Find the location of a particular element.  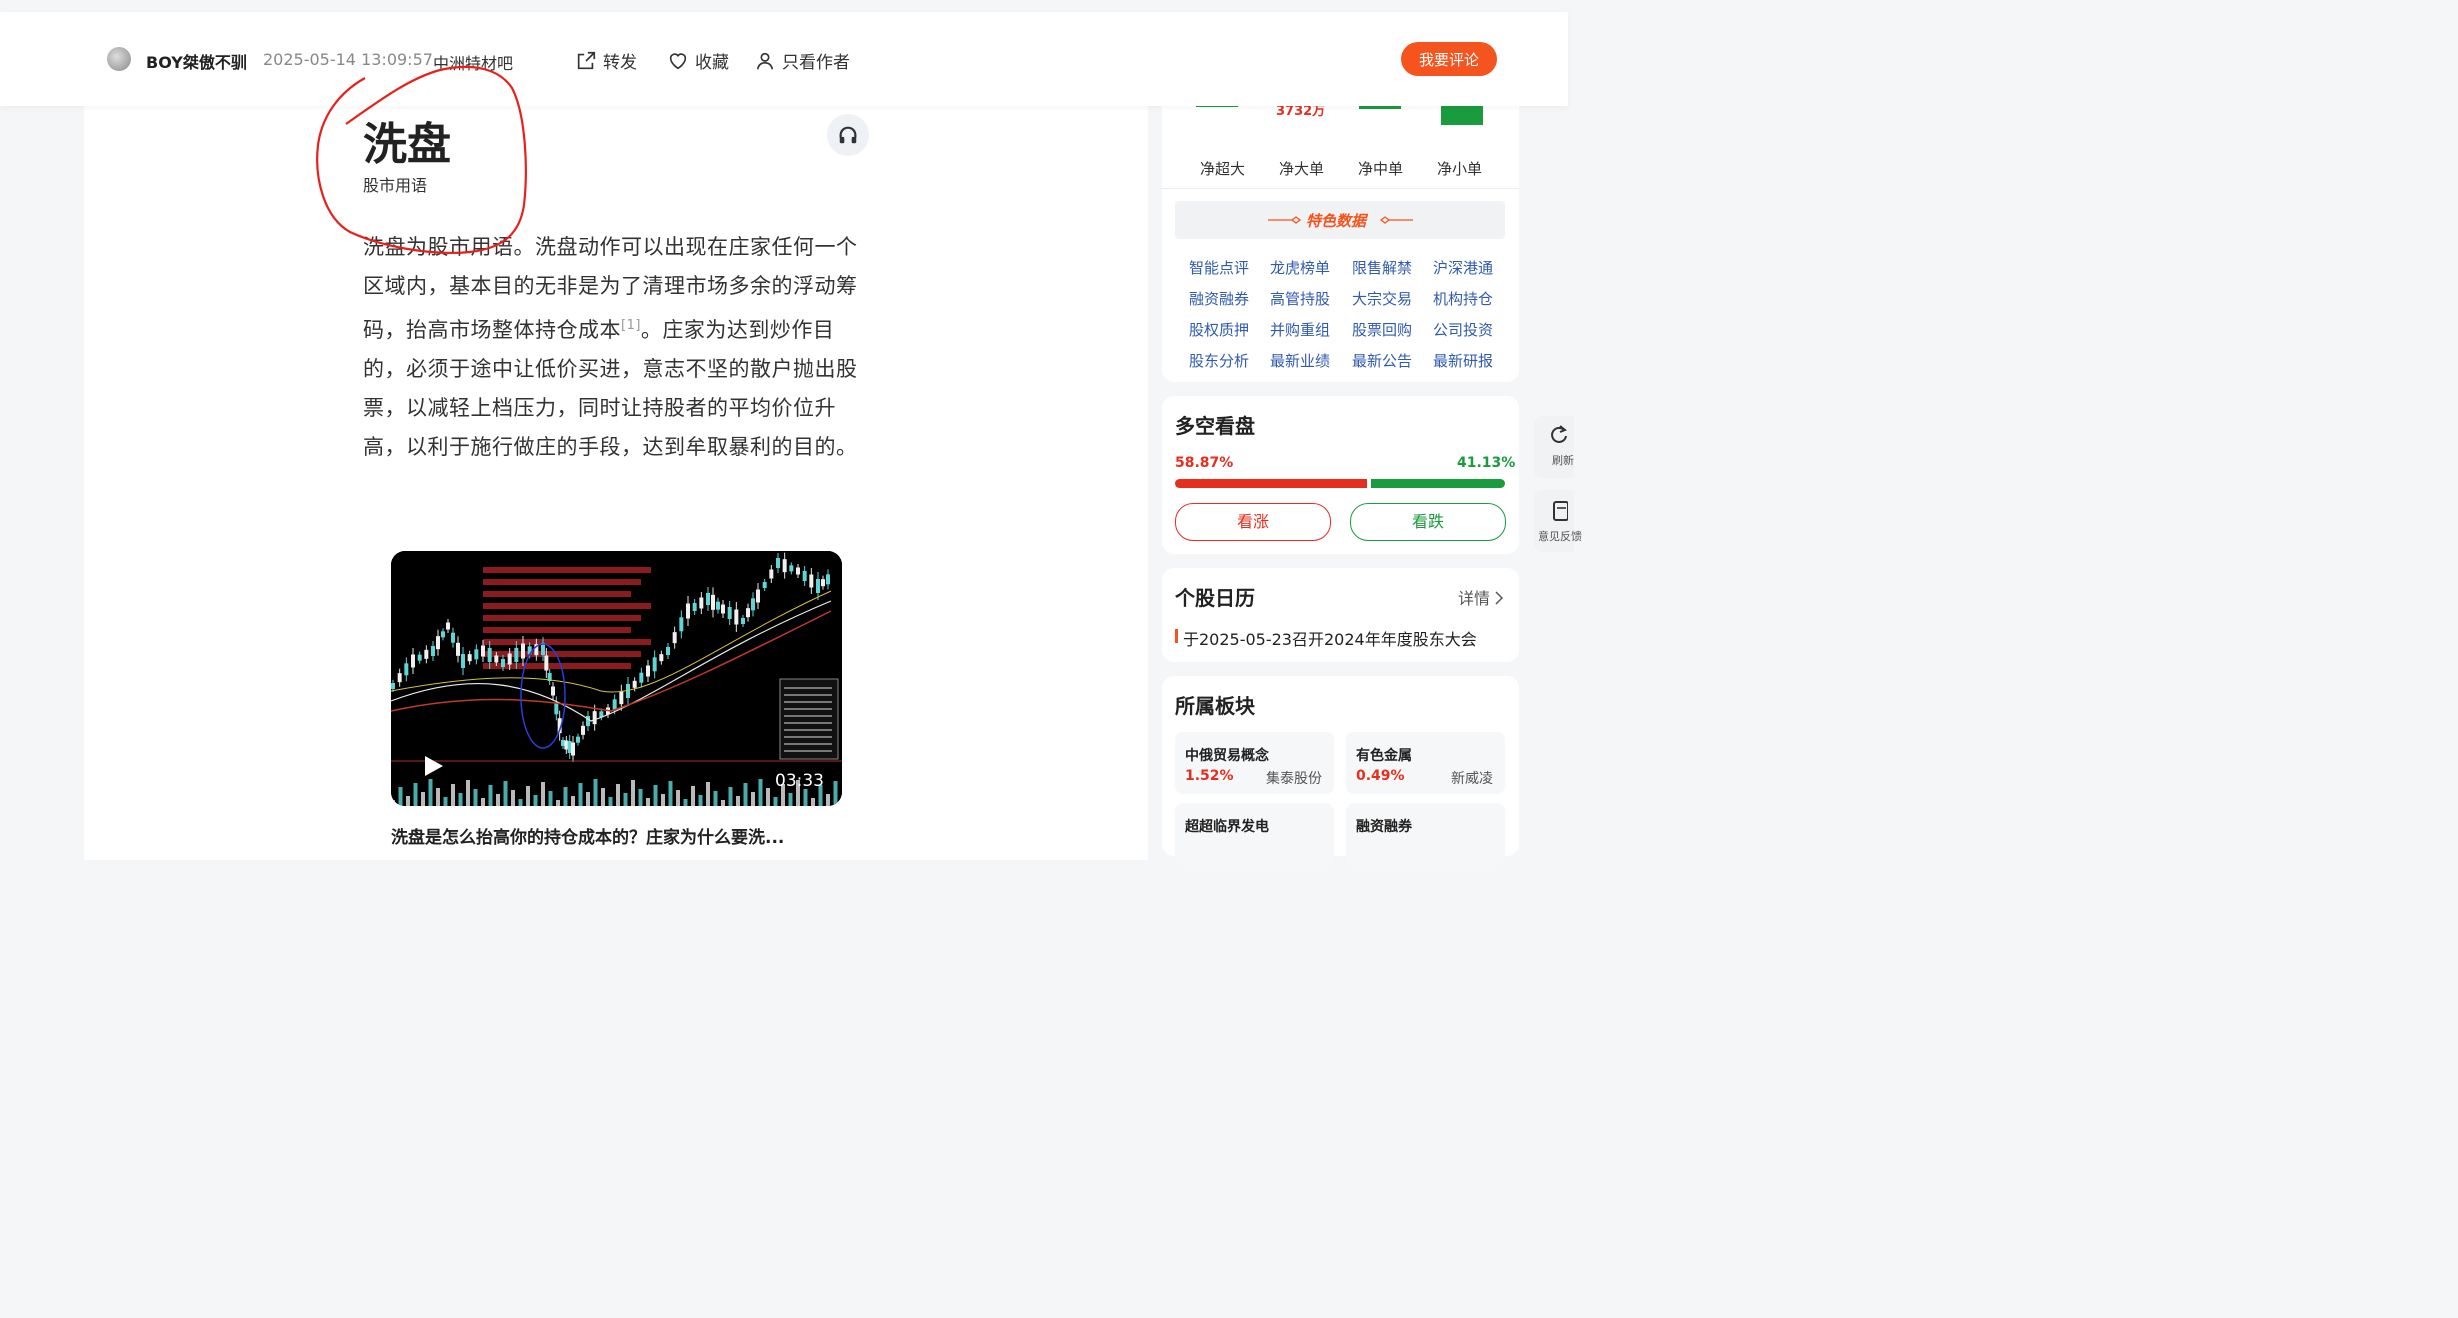

ornament-right-icon is located at coordinates (1396, 220).